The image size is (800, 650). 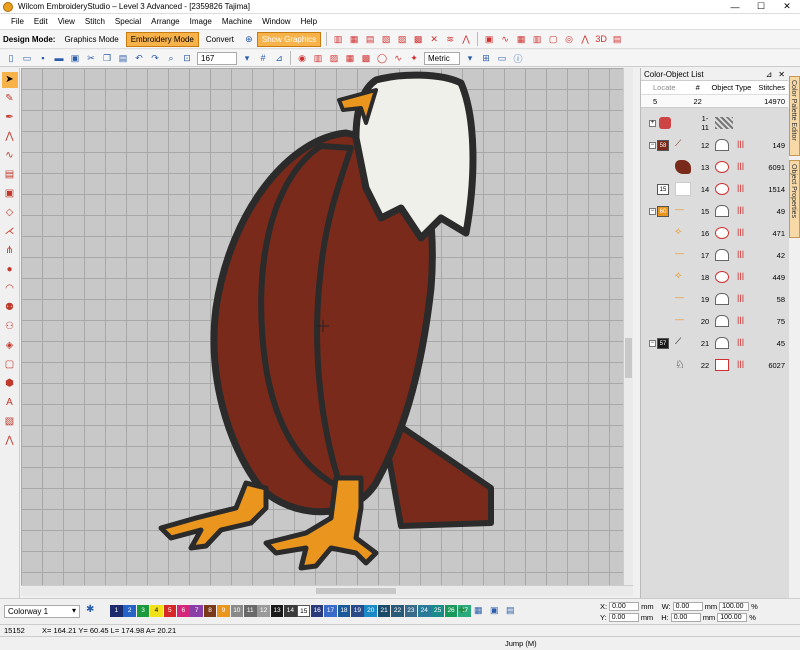 What do you see at coordinates (623, 617) in the screenshot?
I see `y-field: 0.00` at bounding box center [623, 617].